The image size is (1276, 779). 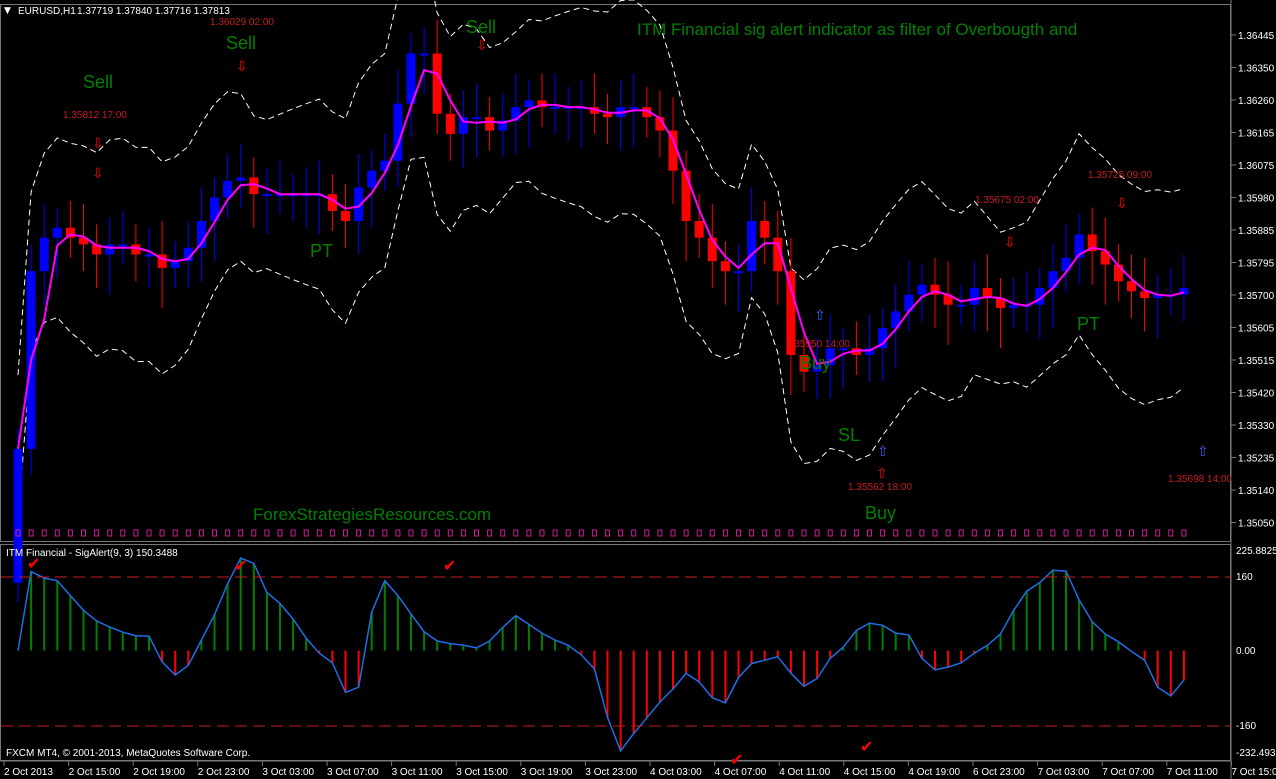 What do you see at coordinates (159, 772) in the screenshot?
I see `time-tick-label: 2 Oct 19:00` at bounding box center [159, 772].